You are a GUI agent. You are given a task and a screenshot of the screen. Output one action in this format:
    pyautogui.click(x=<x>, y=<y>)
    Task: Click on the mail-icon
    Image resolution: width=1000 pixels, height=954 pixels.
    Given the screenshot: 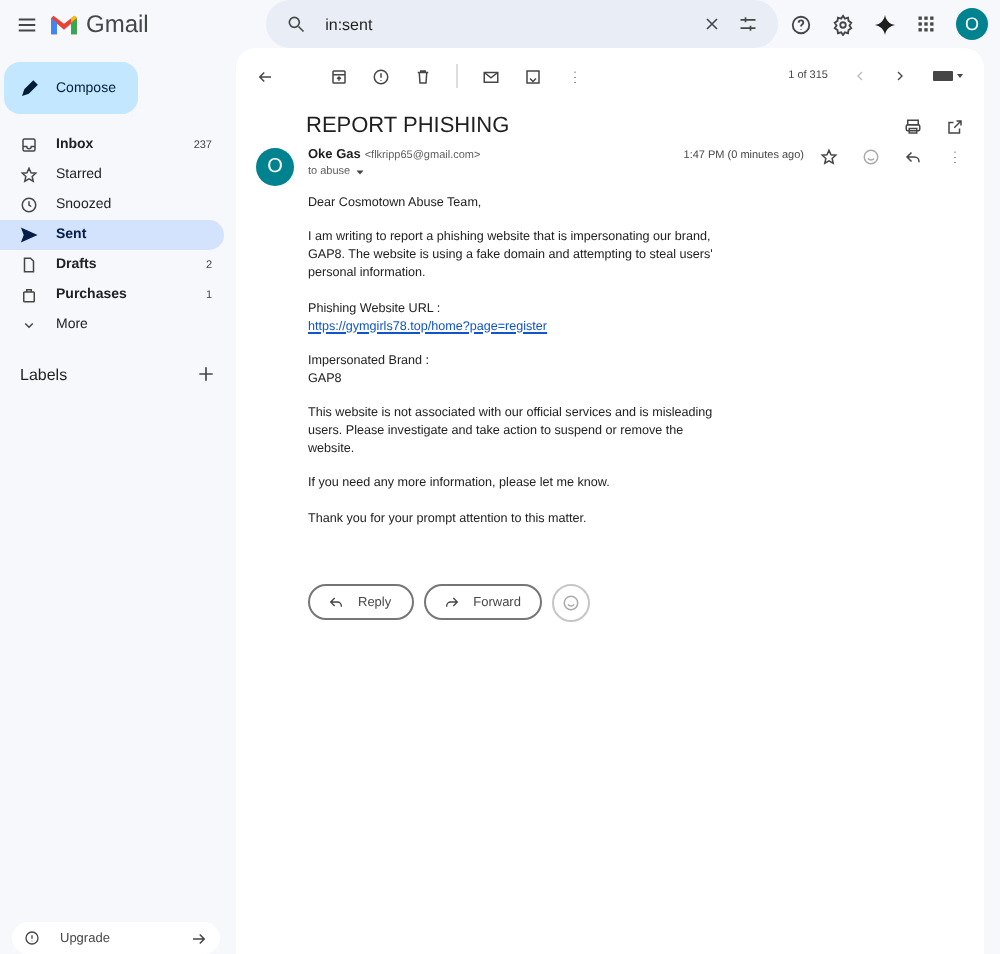 What is the action you would take?
    pyautogui.click(x=491, y=76)
    